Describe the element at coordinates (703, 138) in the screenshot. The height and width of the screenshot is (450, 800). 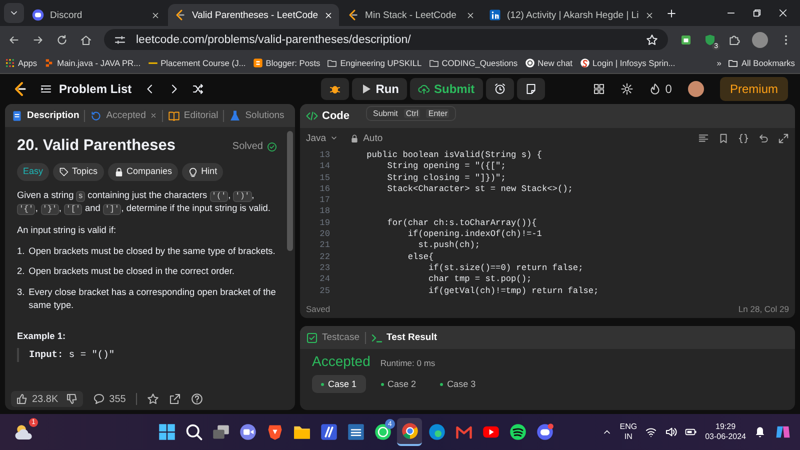
I see `format-button` at that location.